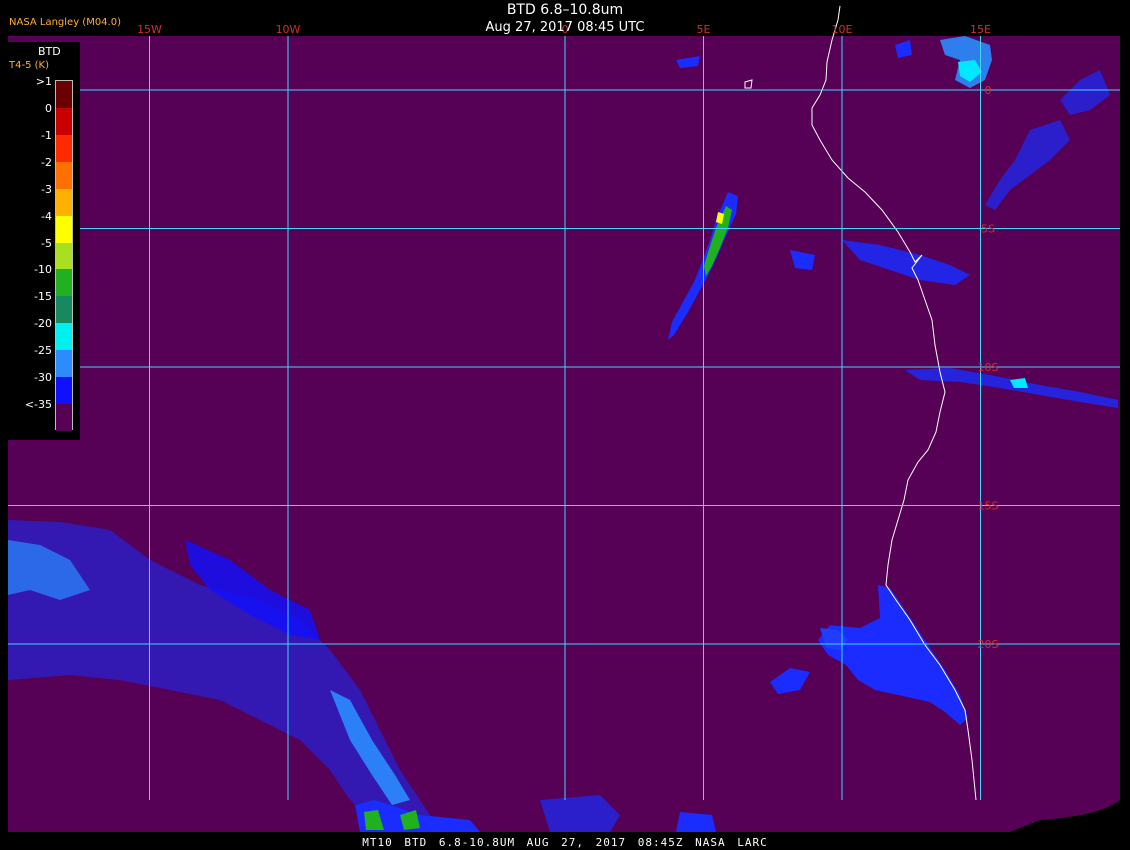 The width and height of the screenshot is (1130, 850). I want to click on legend-label: -25, so click(43, 351).